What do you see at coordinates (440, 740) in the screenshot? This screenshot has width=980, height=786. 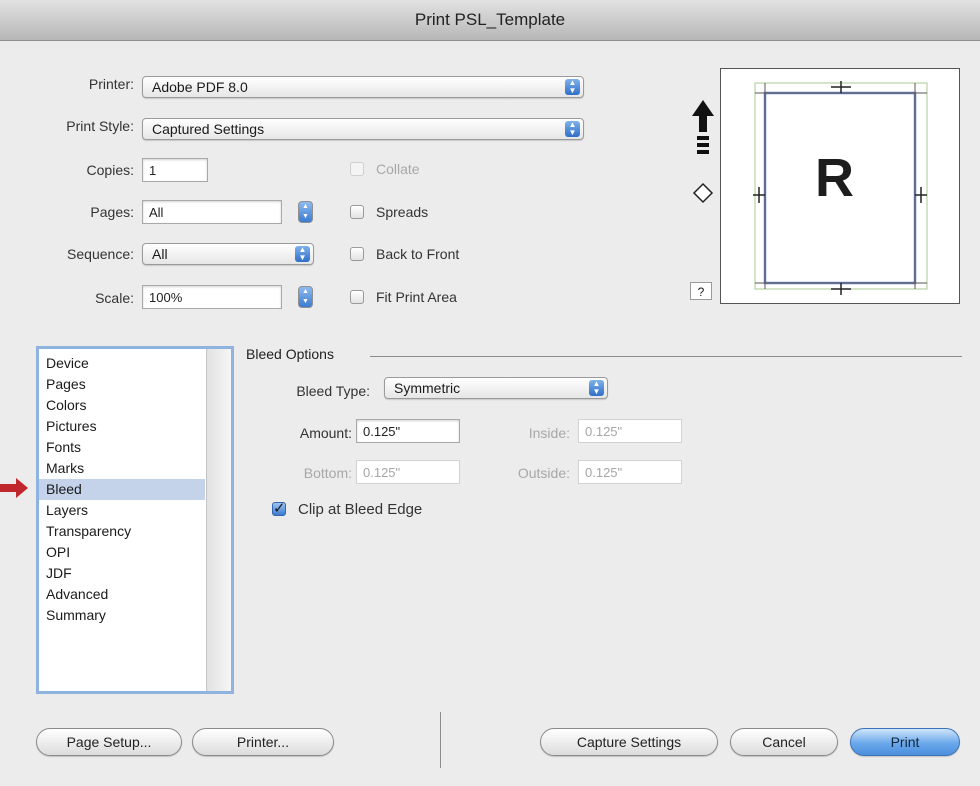 I see `button-separator` at bounding box center [440, 740].